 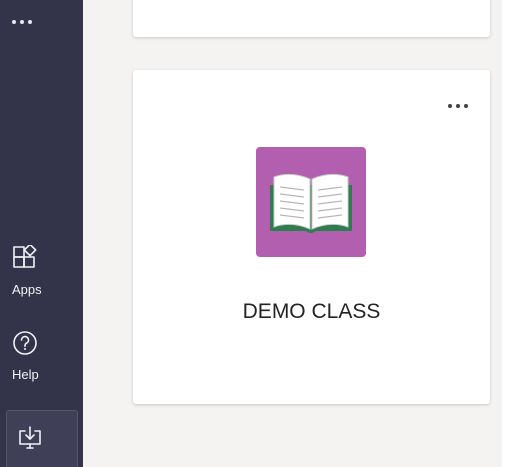 I want to click on class-avatar-tile, so click(x=311, y=202).